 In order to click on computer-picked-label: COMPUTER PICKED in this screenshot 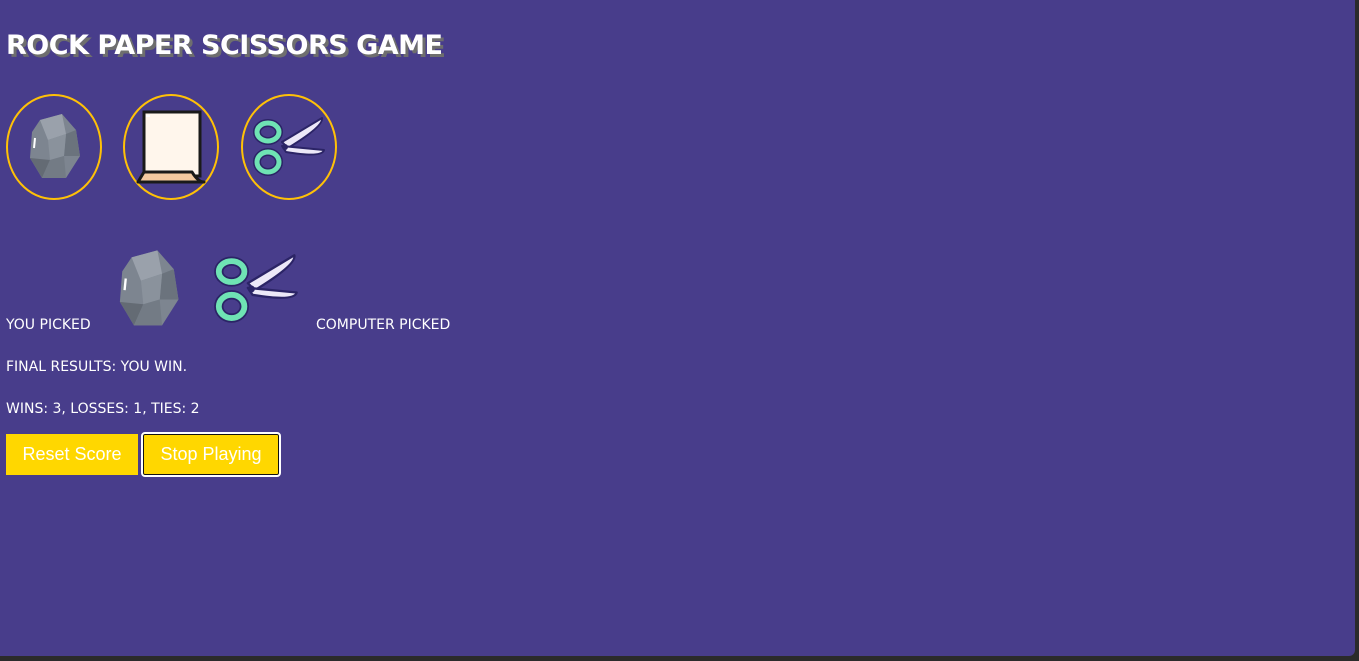, I will do `click(383, 325)`.